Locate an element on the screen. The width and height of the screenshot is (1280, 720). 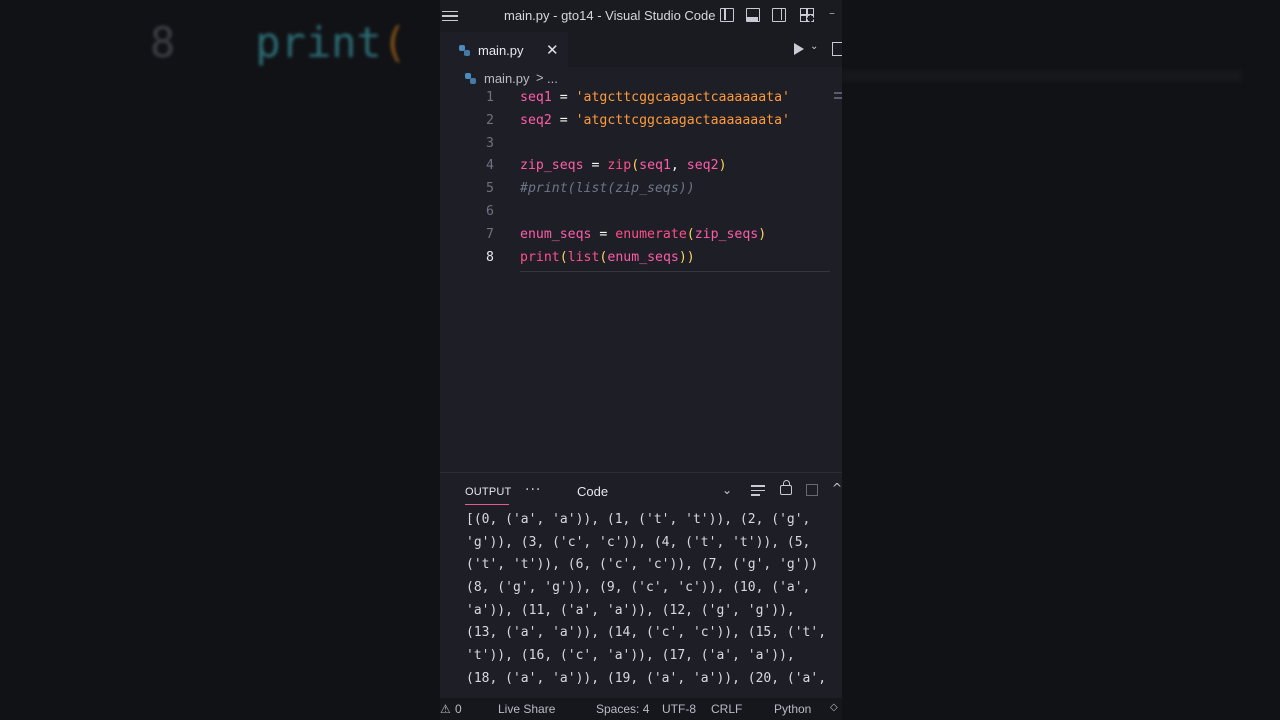
clear-output-icon is located at coordinates (758, 491).